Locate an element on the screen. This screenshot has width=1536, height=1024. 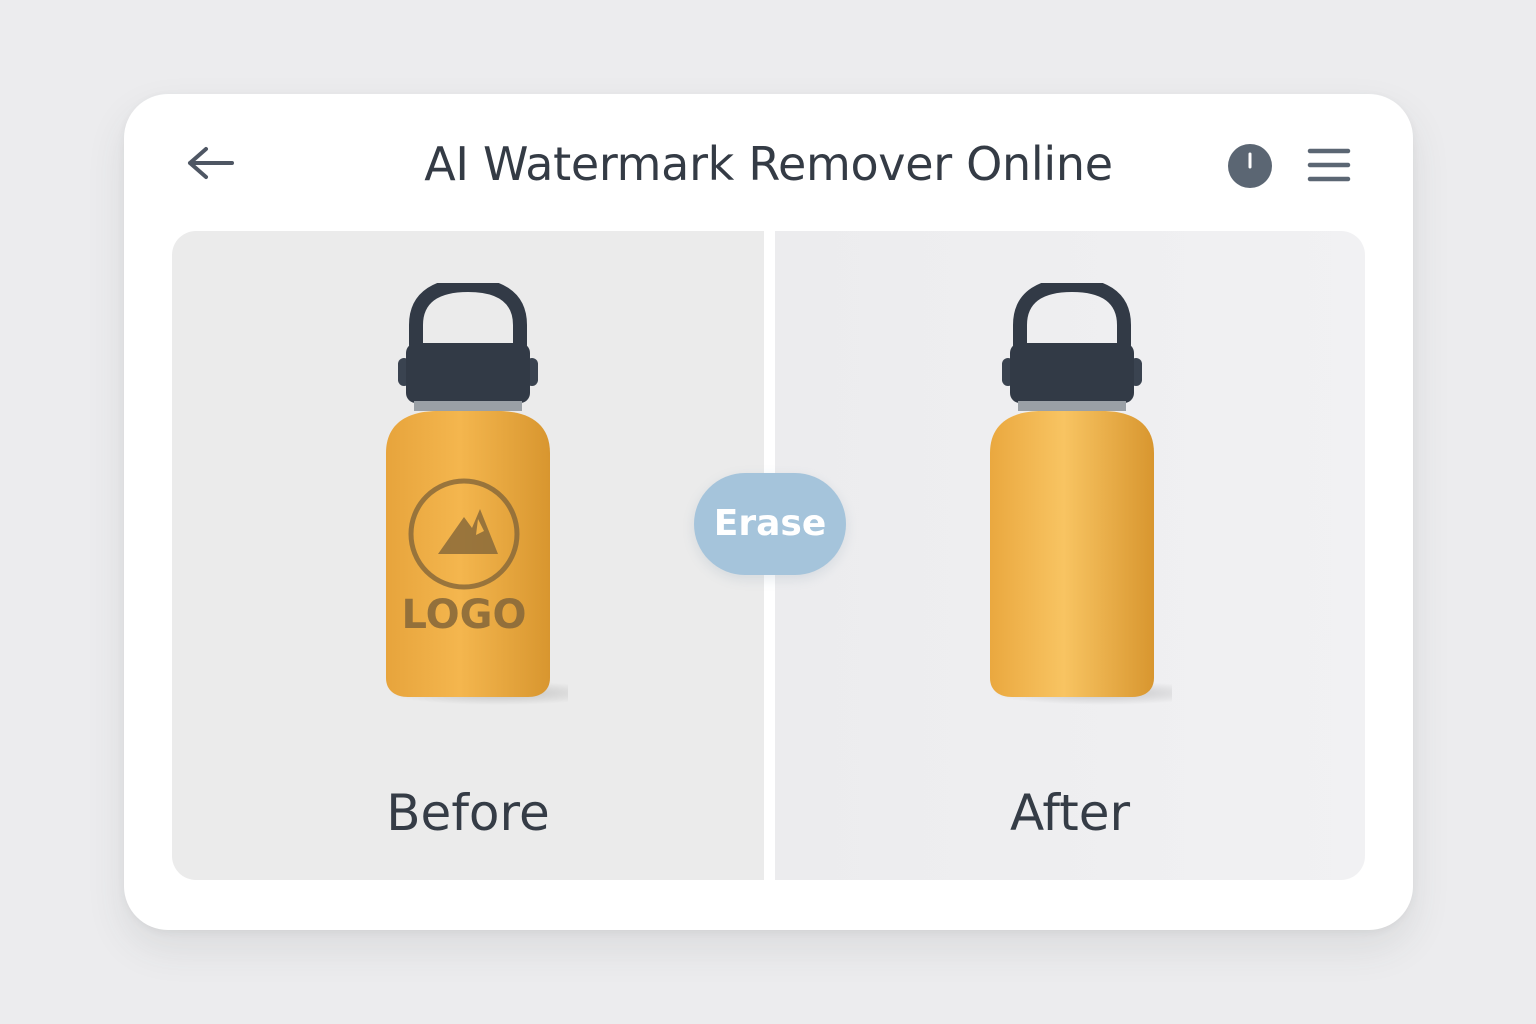
erase-button: Erase is located at coordinates (770, 524).